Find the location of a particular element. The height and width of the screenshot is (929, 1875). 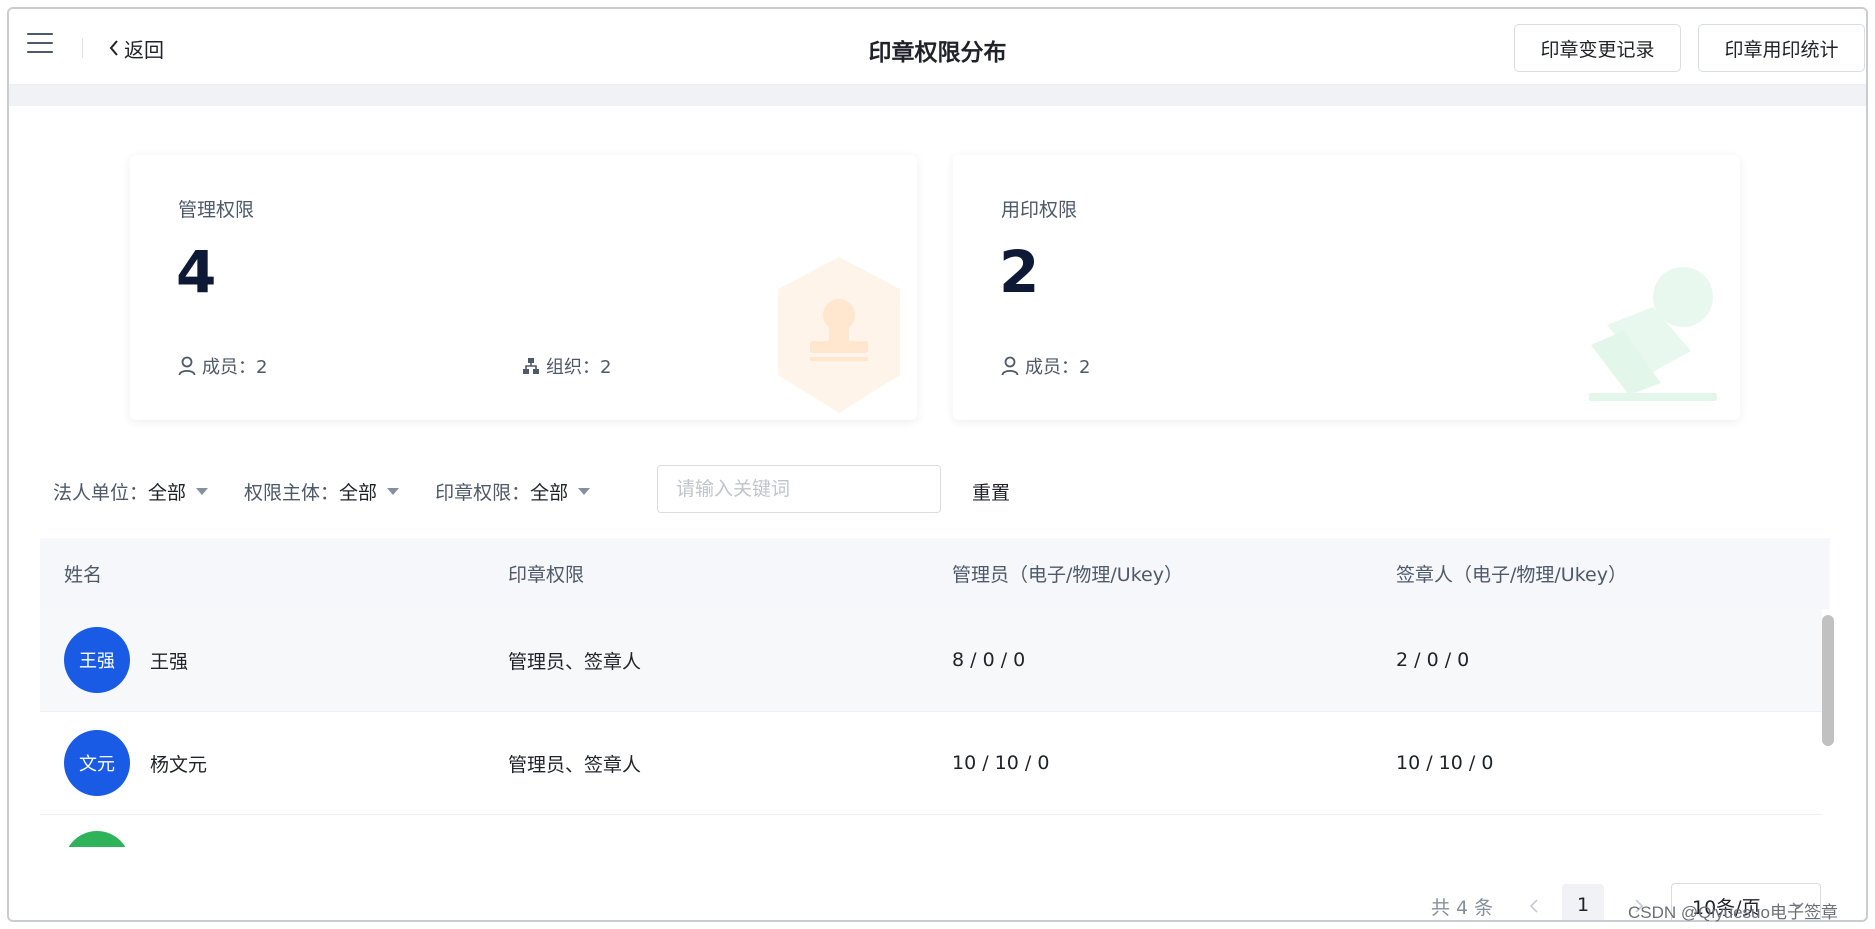

watermark-text: CSDN @Qiyuesuo电子签章 is located at coordinates (1733, 912).